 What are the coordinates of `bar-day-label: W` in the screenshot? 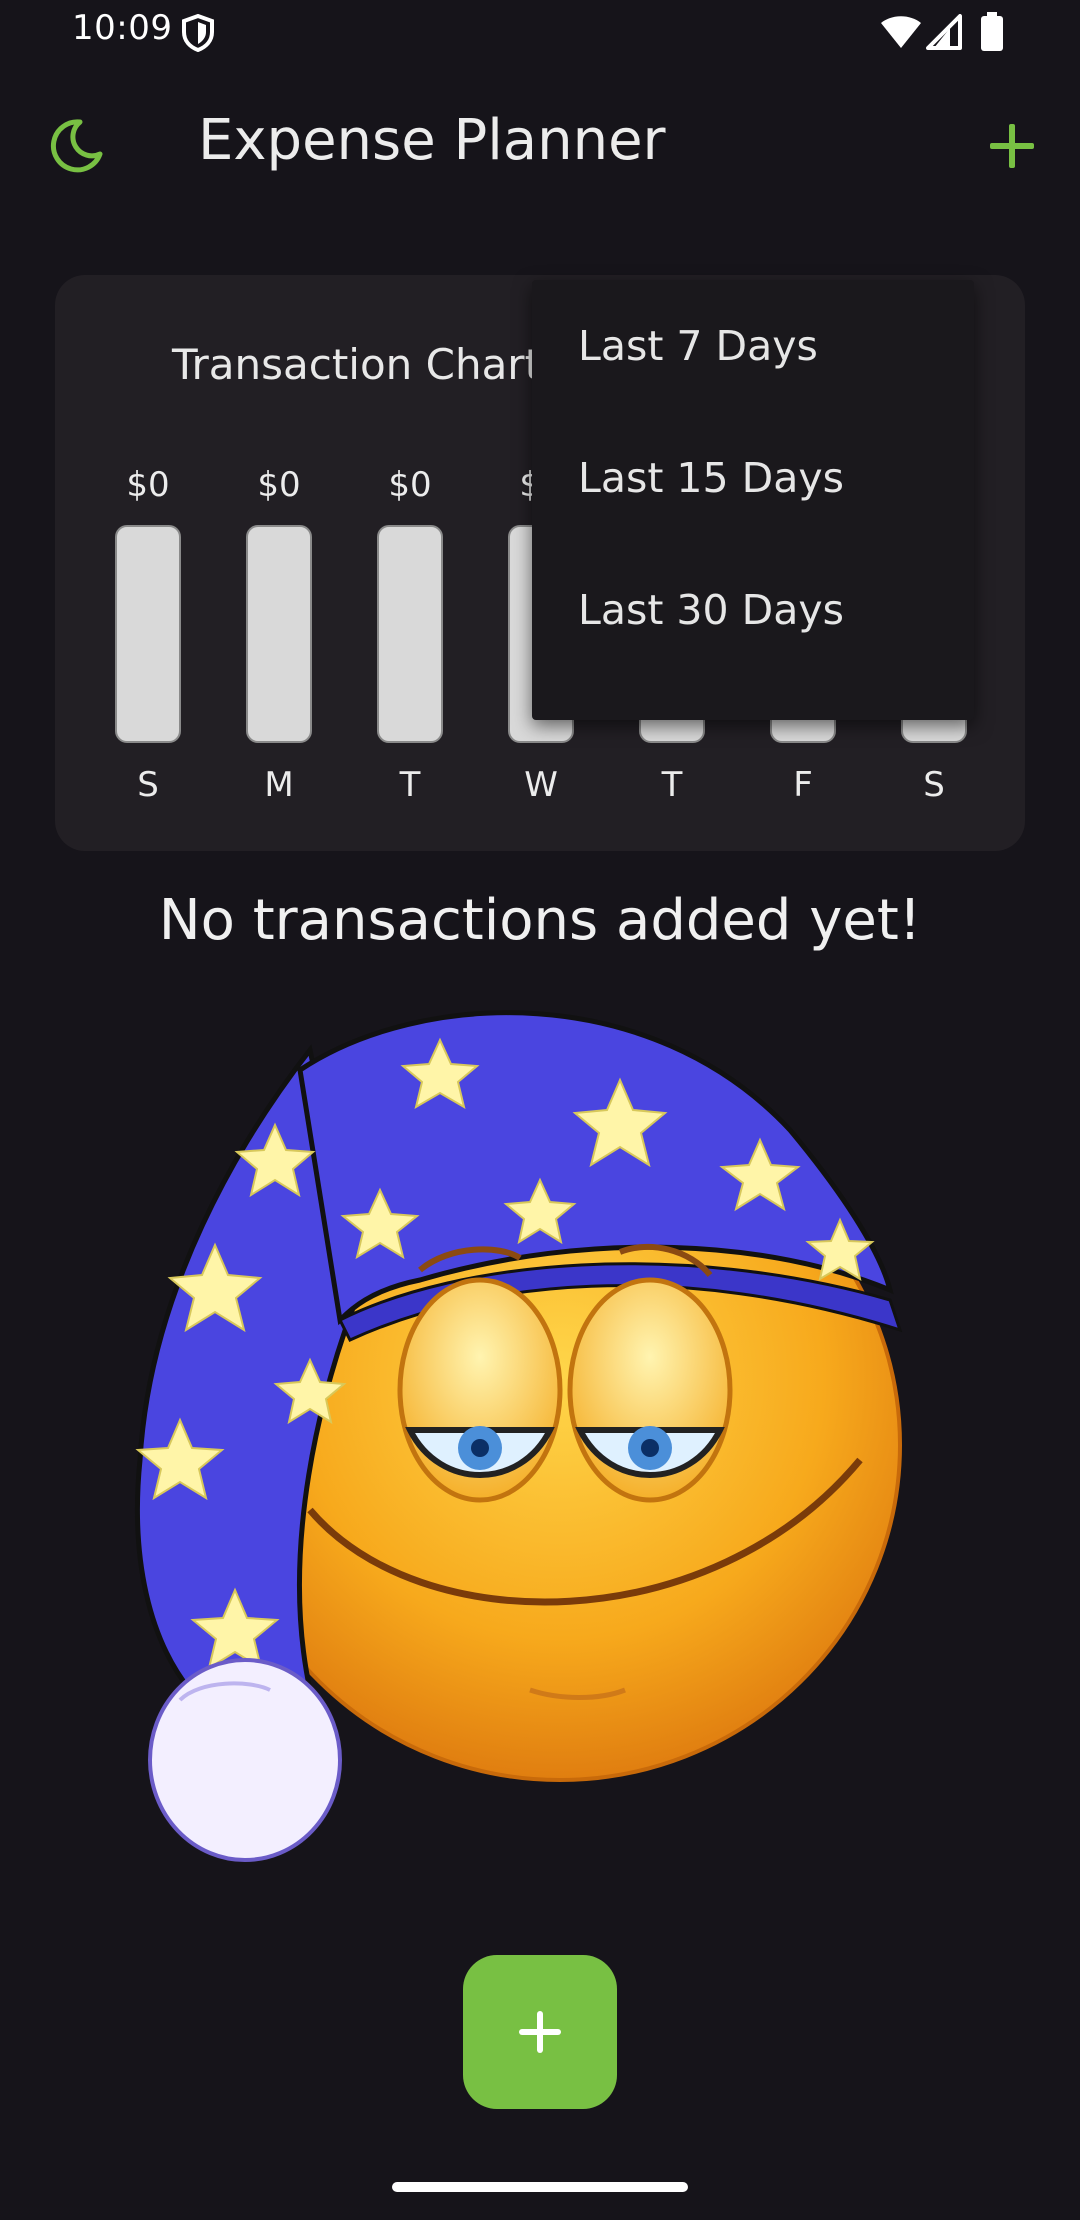 It's located at (541, 785).